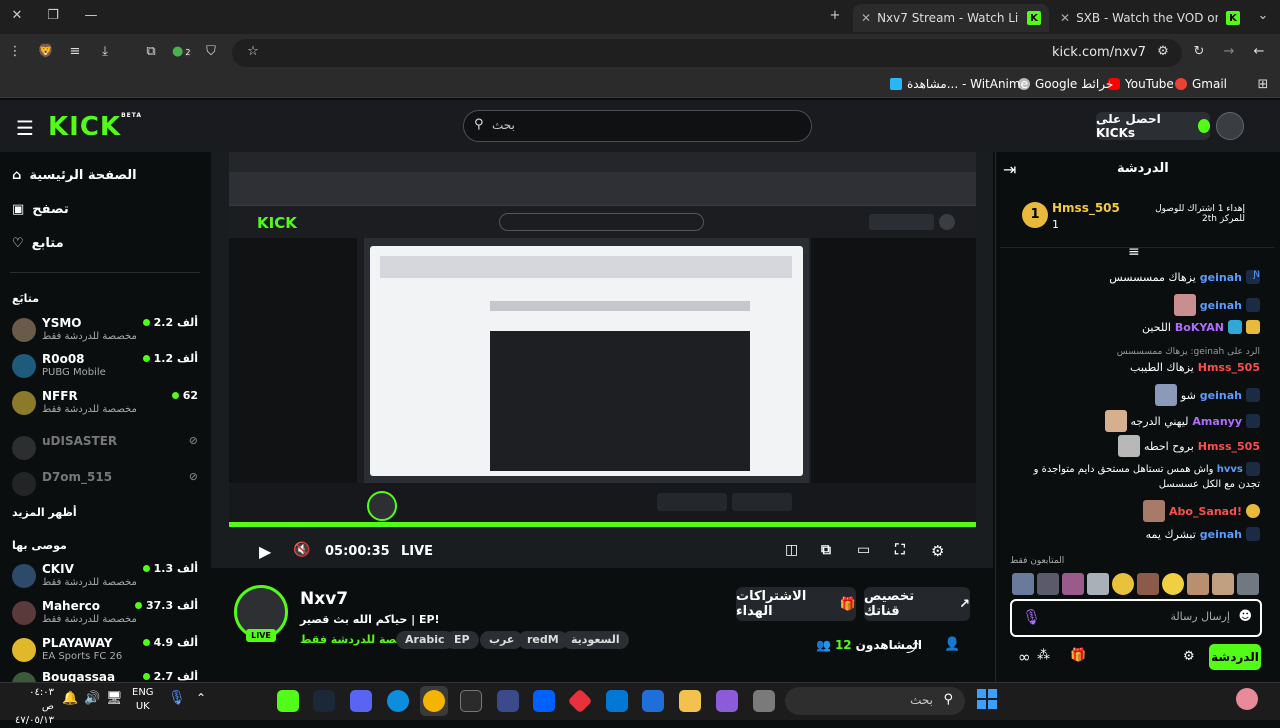  I want to click on download-icon: ⤓, so click(105, 53).